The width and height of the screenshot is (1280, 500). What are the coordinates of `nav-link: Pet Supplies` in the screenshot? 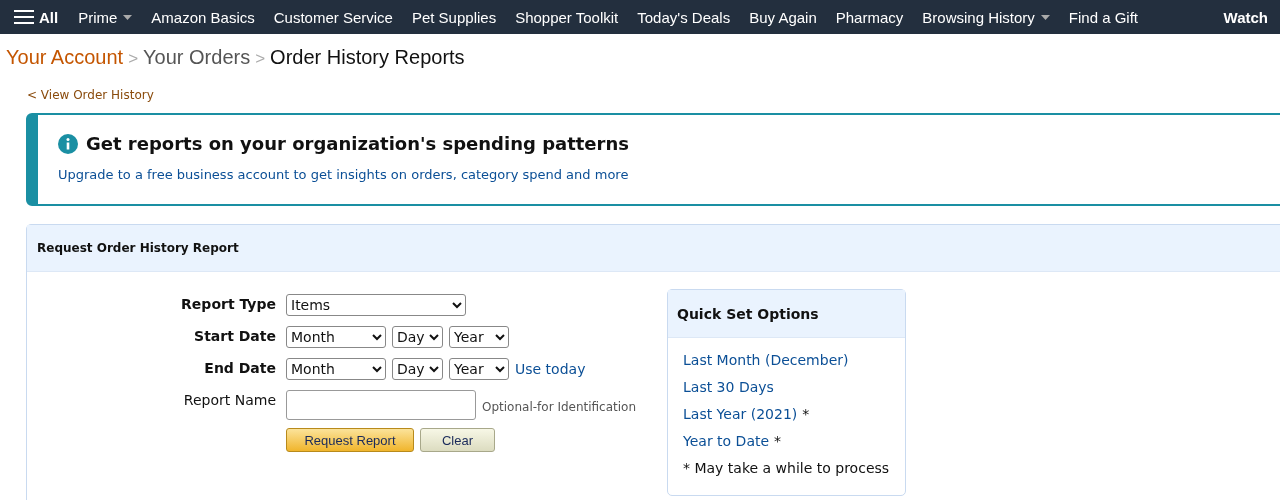 It's located at (454, 17).